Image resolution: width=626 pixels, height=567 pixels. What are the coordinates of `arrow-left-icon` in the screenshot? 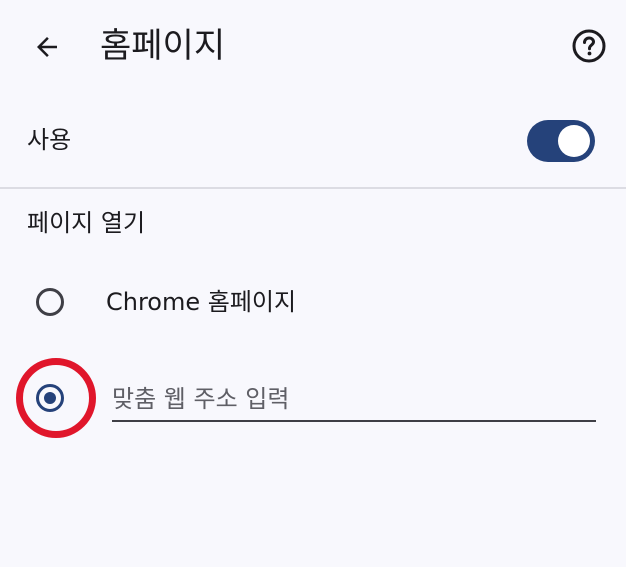 It's located at (47, 47).